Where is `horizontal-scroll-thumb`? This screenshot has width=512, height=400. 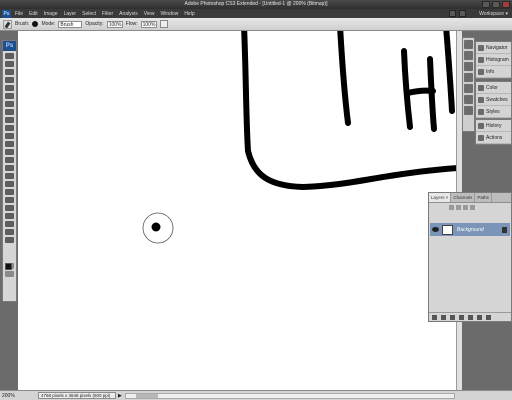 horizontal-scroll-thumb is located at coordinates (147, 396).